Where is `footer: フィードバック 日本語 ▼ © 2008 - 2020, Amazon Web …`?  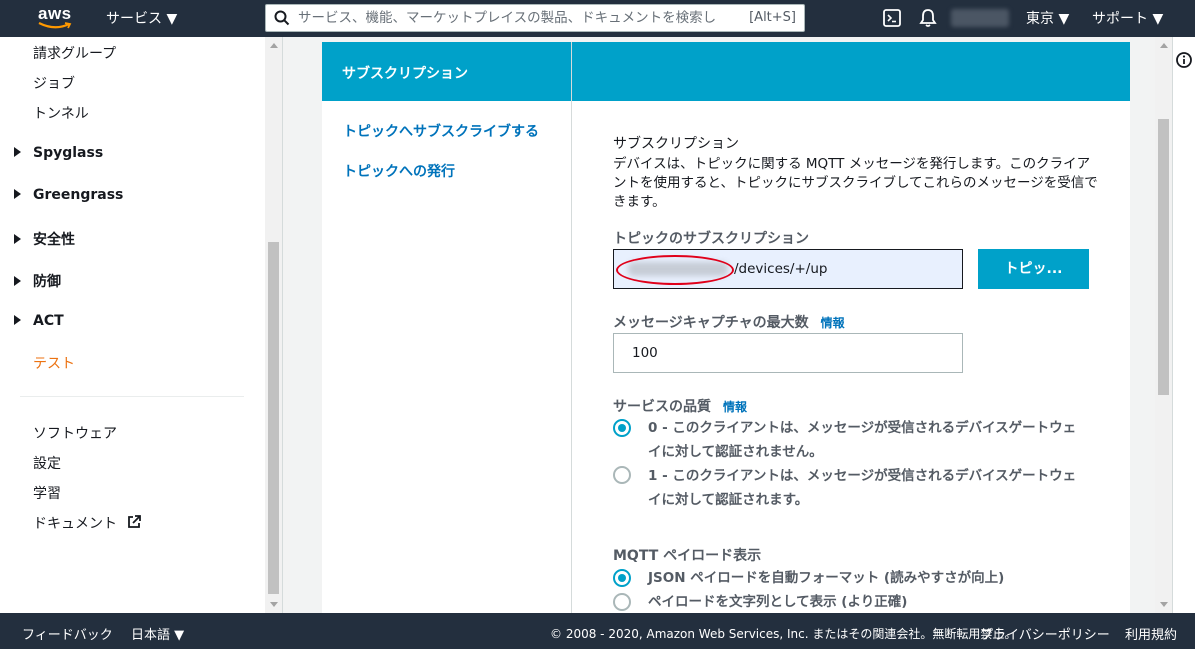 footer: フィードバック 日本語 ▼ © 2008 - 2020, Amazon Web … is located at coordinates (597, 631).